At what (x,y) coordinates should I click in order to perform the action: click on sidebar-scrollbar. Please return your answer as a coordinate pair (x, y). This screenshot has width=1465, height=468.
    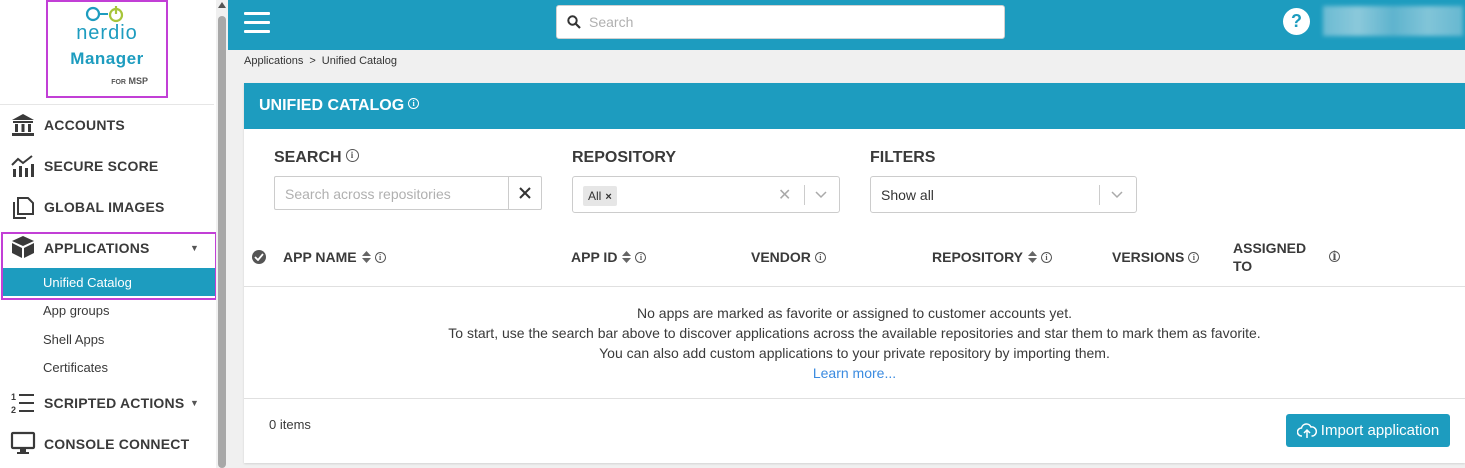
    Looking at the image, I should click on (222, 234).